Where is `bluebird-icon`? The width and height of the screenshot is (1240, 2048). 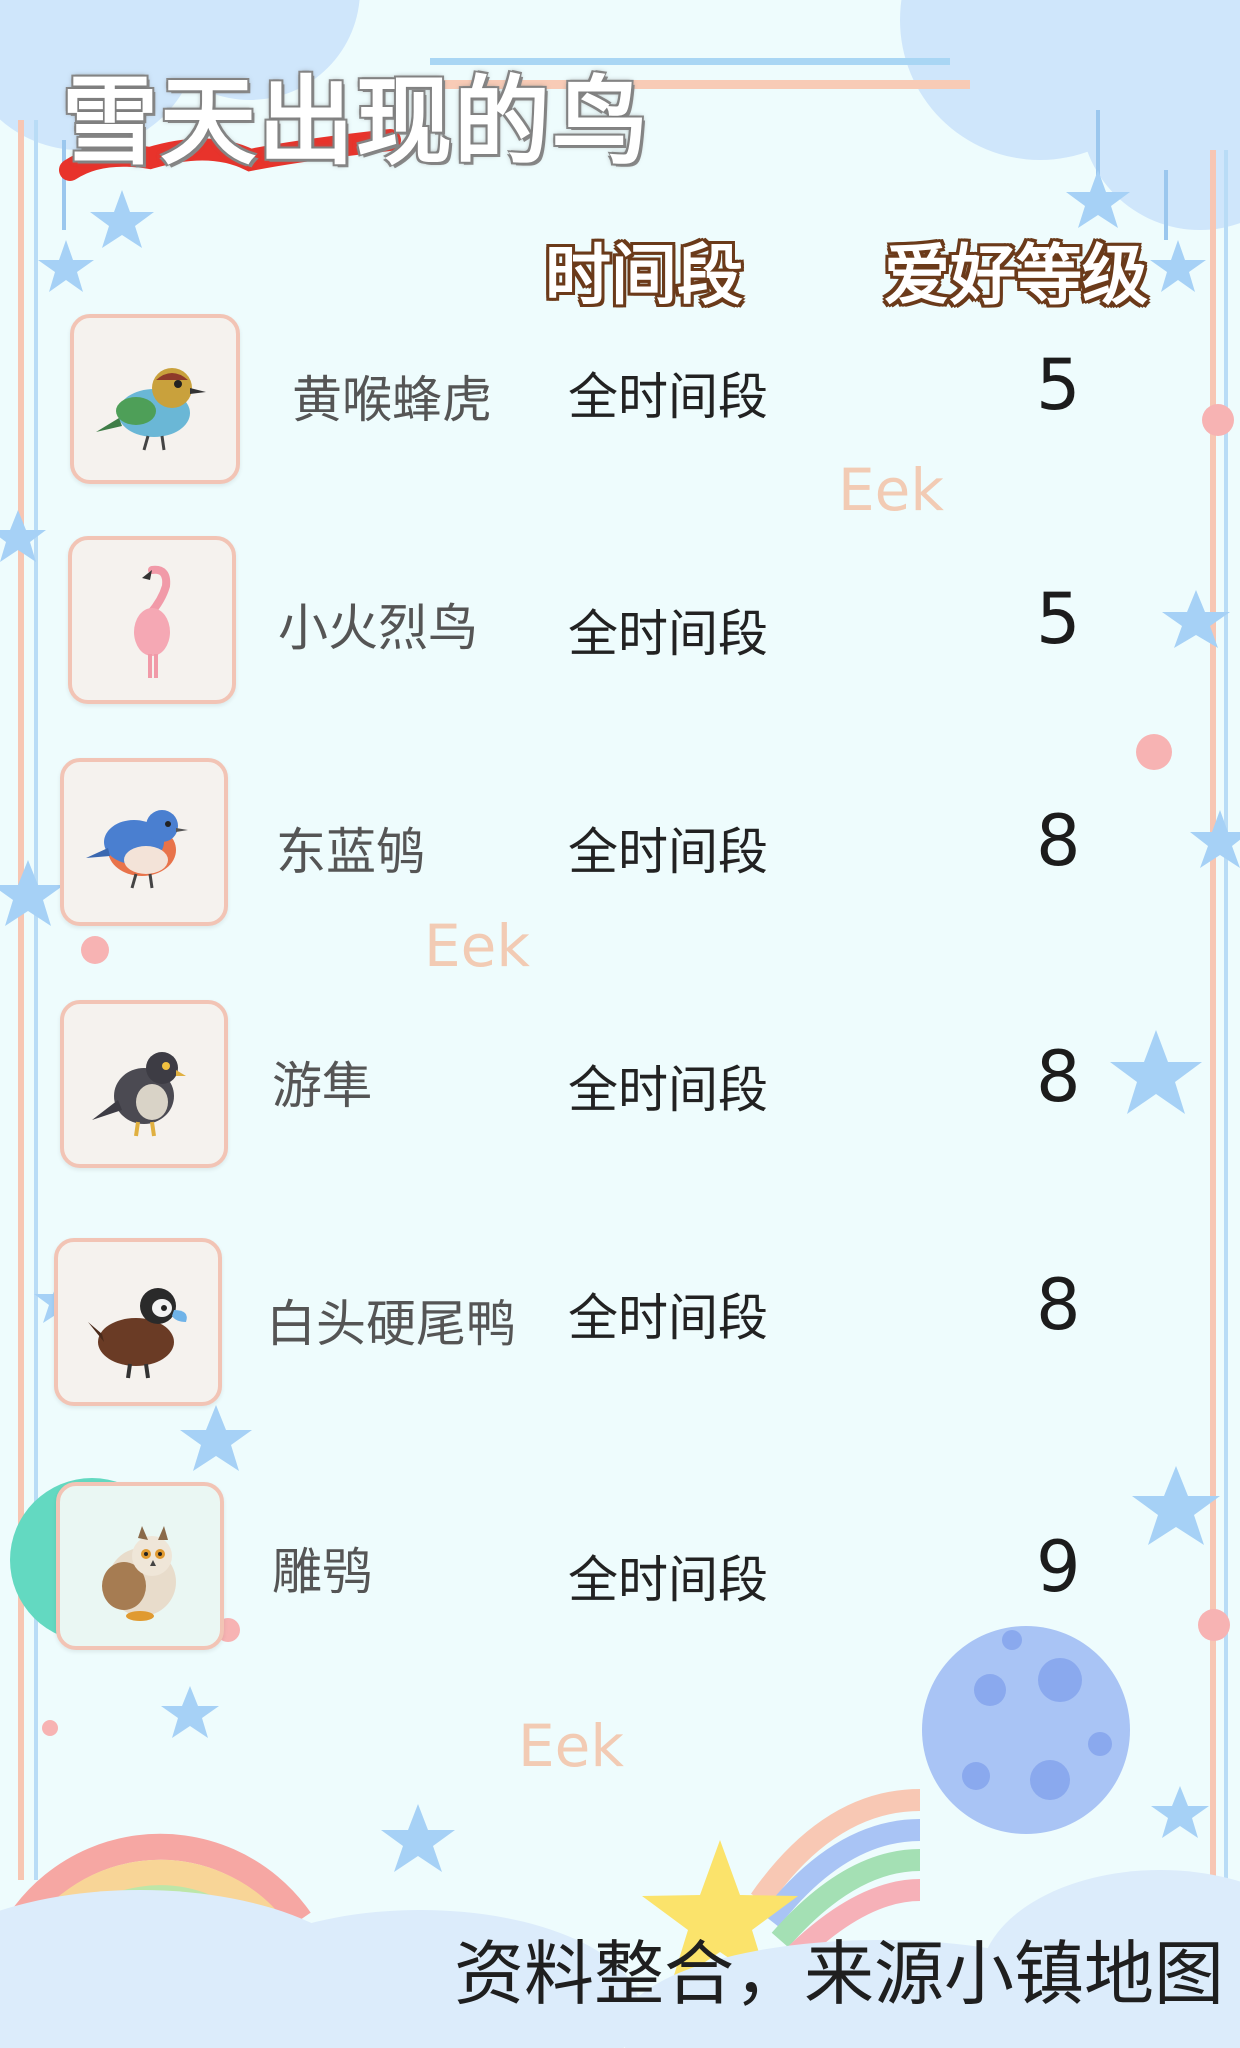
bluebird-icon is located at coordinates (137, 849).